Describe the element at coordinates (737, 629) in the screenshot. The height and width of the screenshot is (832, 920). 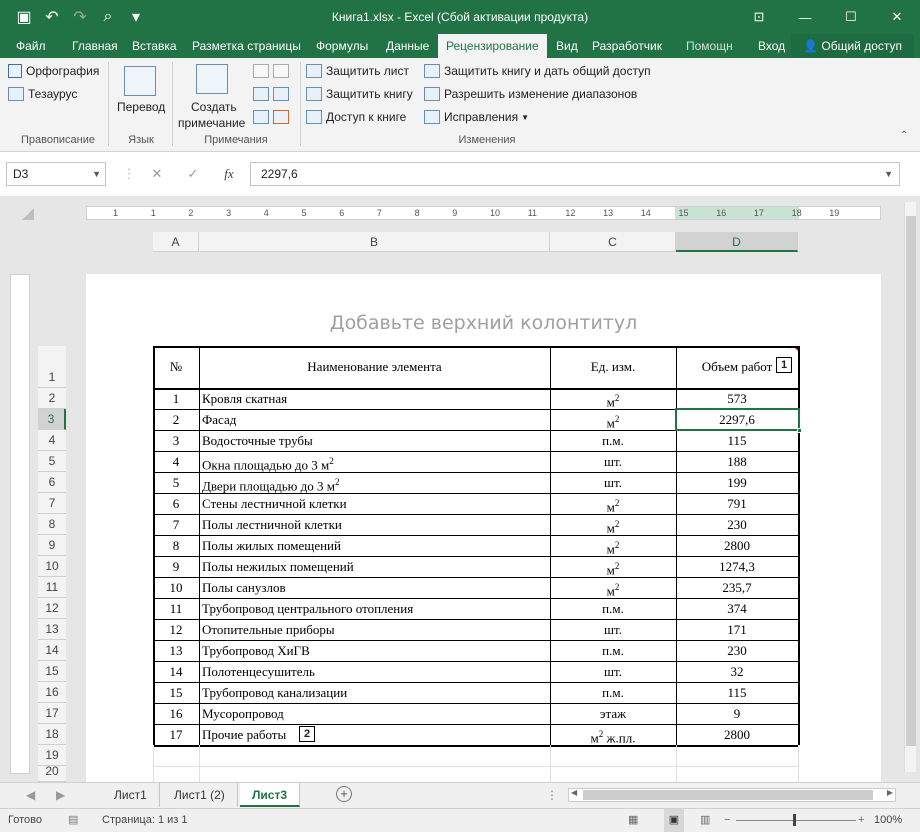
I see `cell-volume: 171` at that location.